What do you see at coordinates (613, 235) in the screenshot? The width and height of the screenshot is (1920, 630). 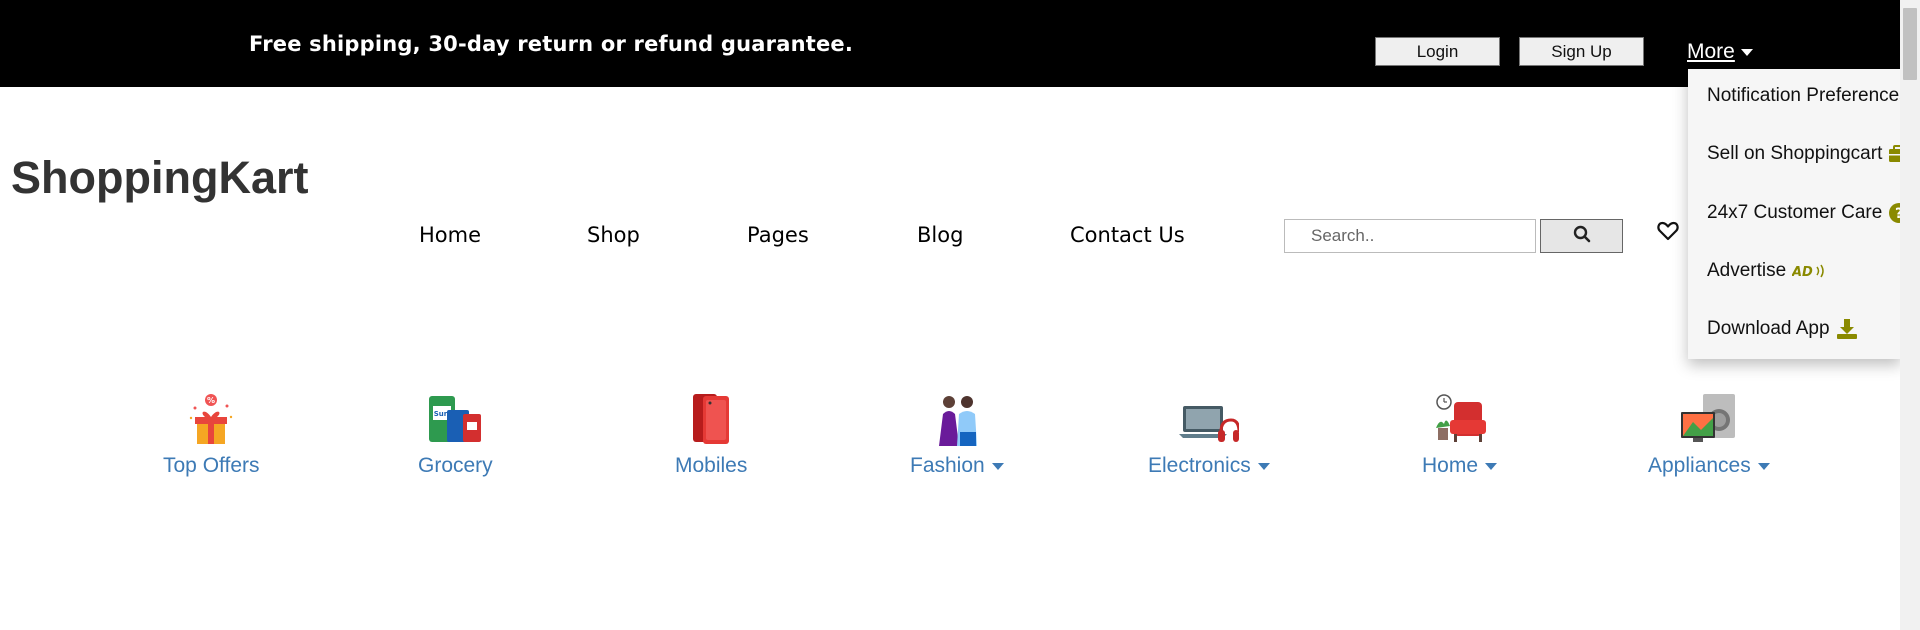 I see `nav-shop: Shop` at bounding box center [613, 235].